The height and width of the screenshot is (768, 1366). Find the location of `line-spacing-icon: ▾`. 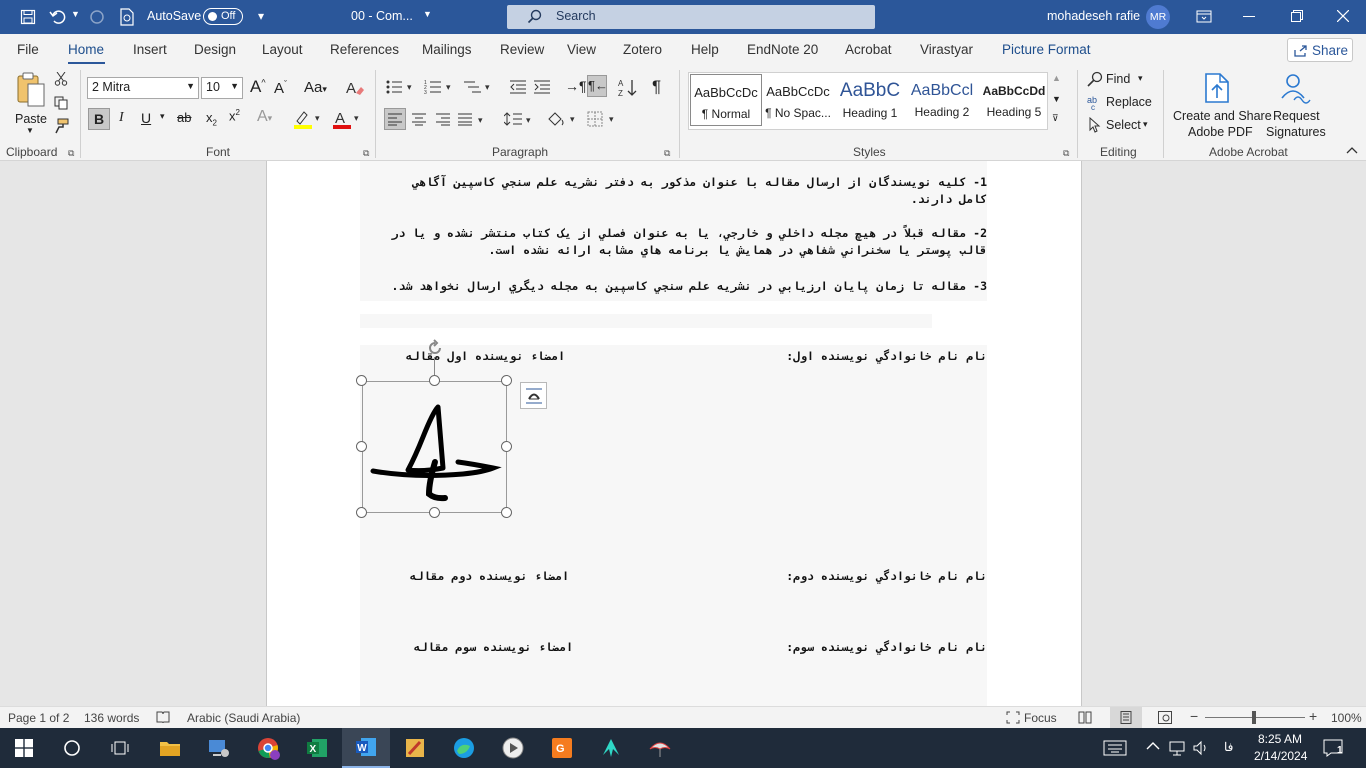

line-spacing-icon: ▾ is located at coordinates (519, 119).